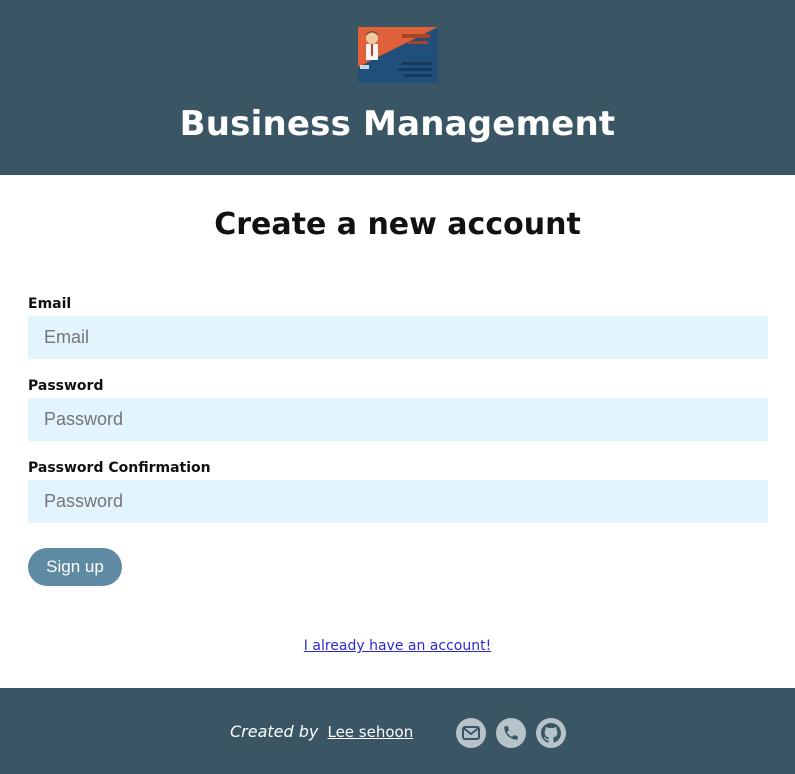 This screenshot has width=795, height=774. Describe the element at coordinates (370, 732) in the screenshot. I see `author-link: Lee sehoon` at that location.